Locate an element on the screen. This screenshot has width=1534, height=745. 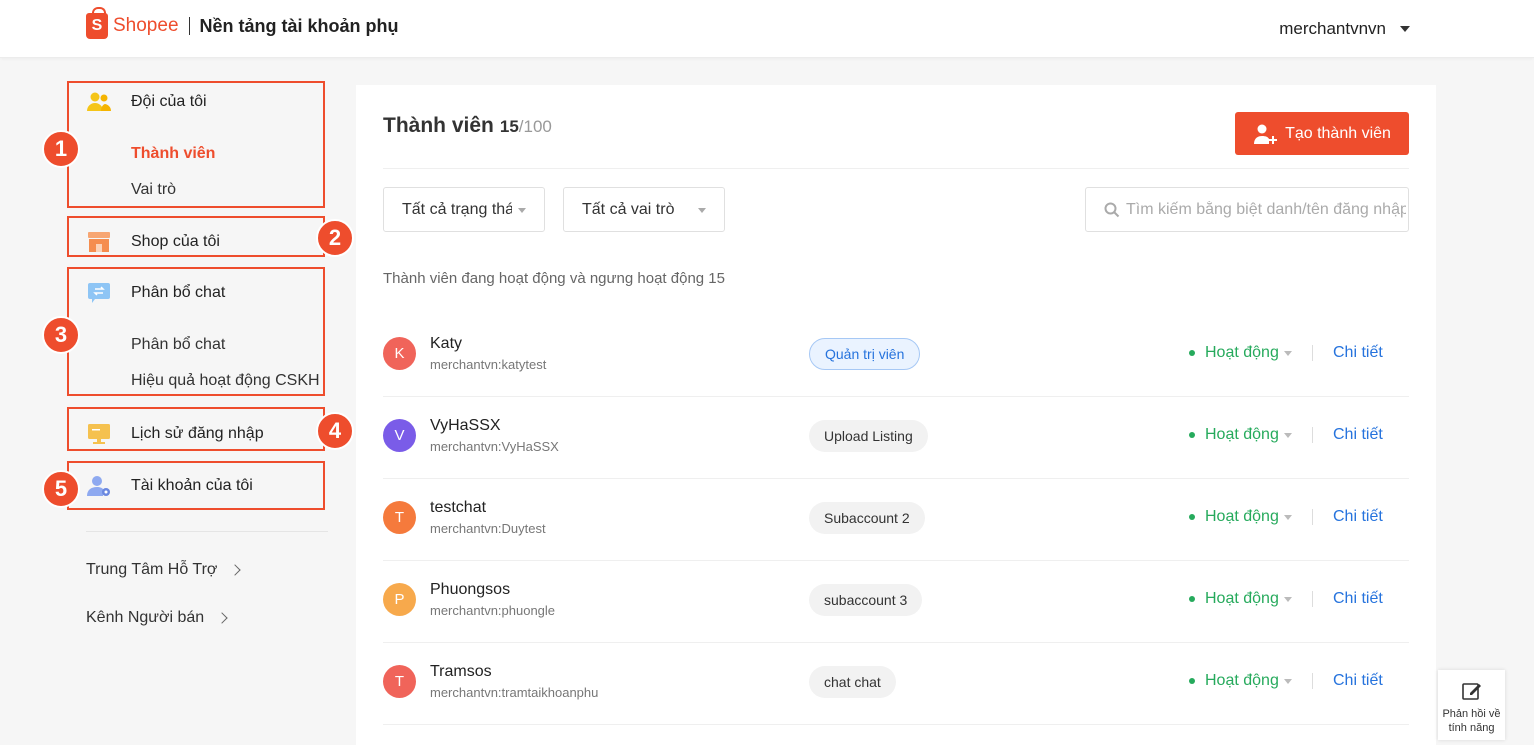
feature-feedback-button: Phản hồi về tính năng is located at coordinates (1471, 705).